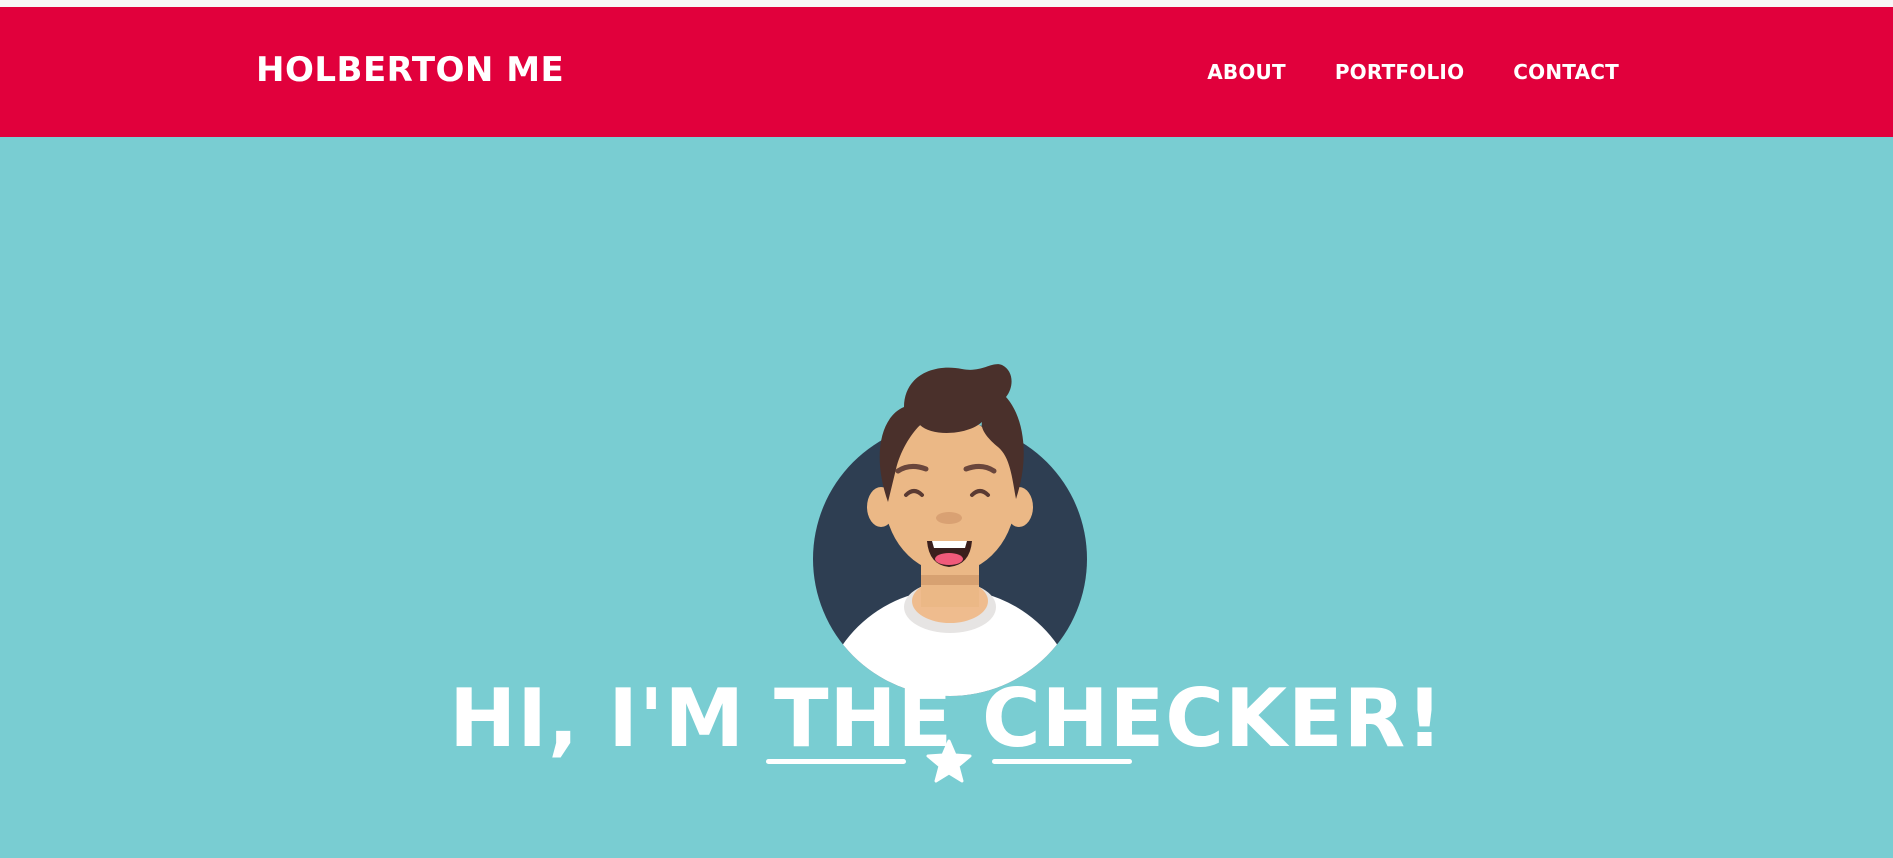  Describe the element at coordinates (836, 761) in the screenshot. I see `divider-line-left` at that location.